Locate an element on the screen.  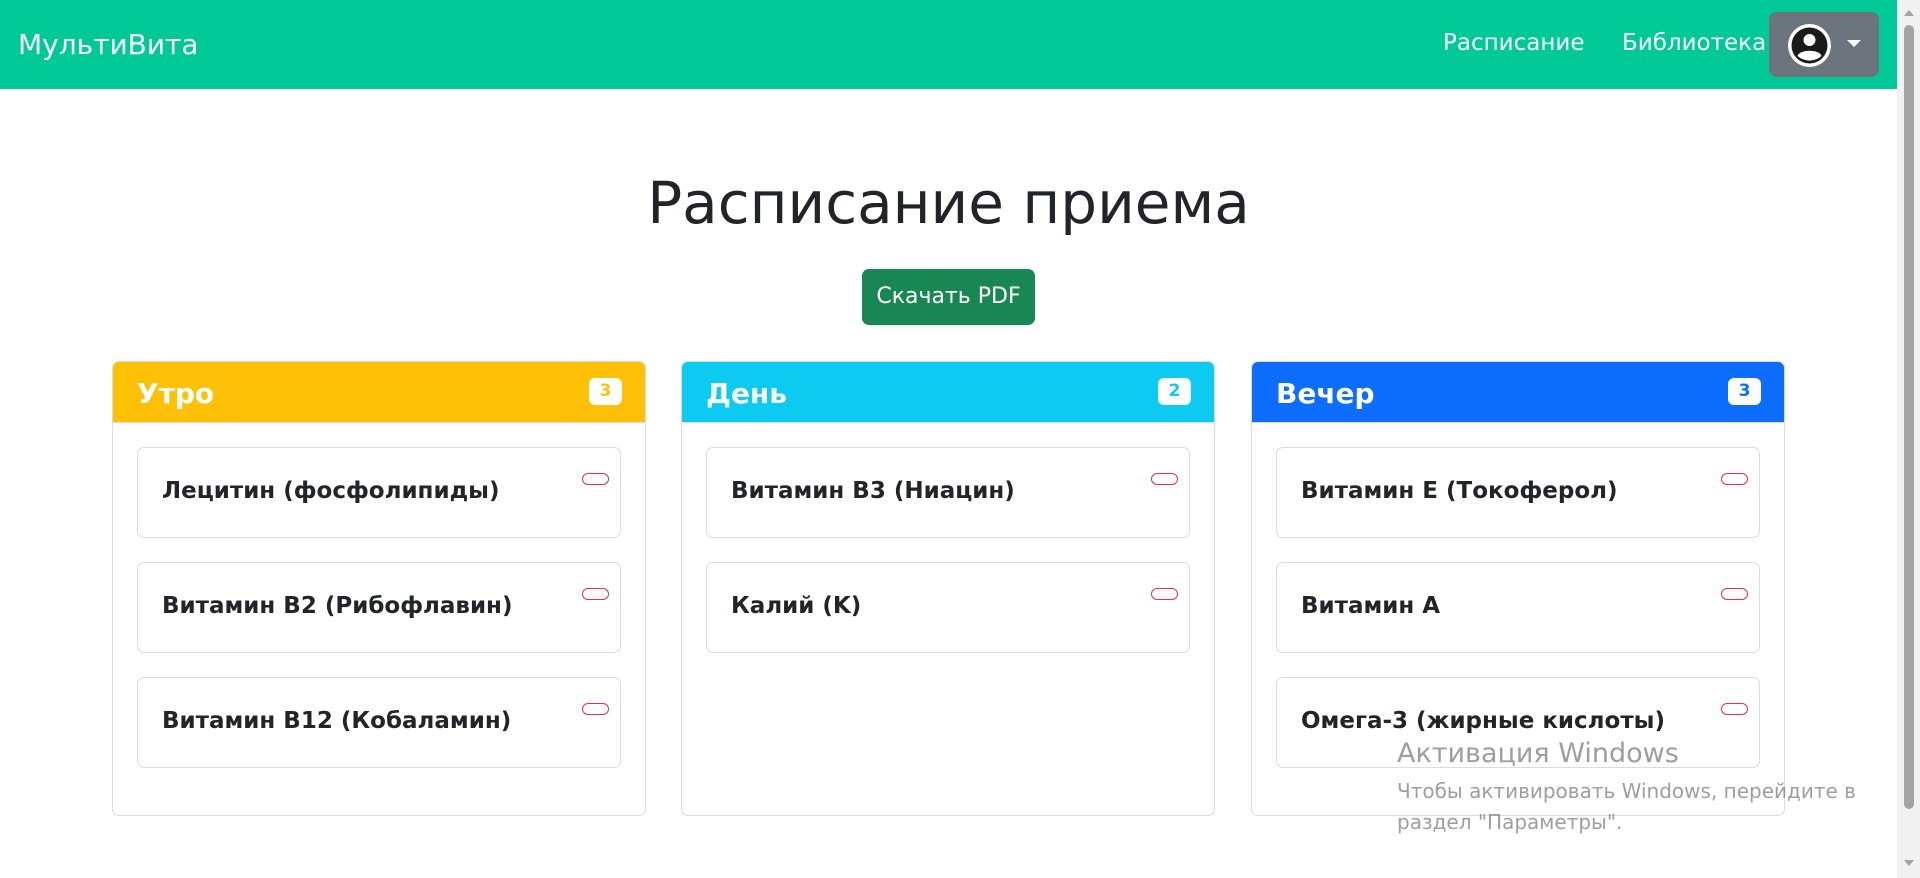
page-title: Расписание приема is located at coordinates (948, 203).